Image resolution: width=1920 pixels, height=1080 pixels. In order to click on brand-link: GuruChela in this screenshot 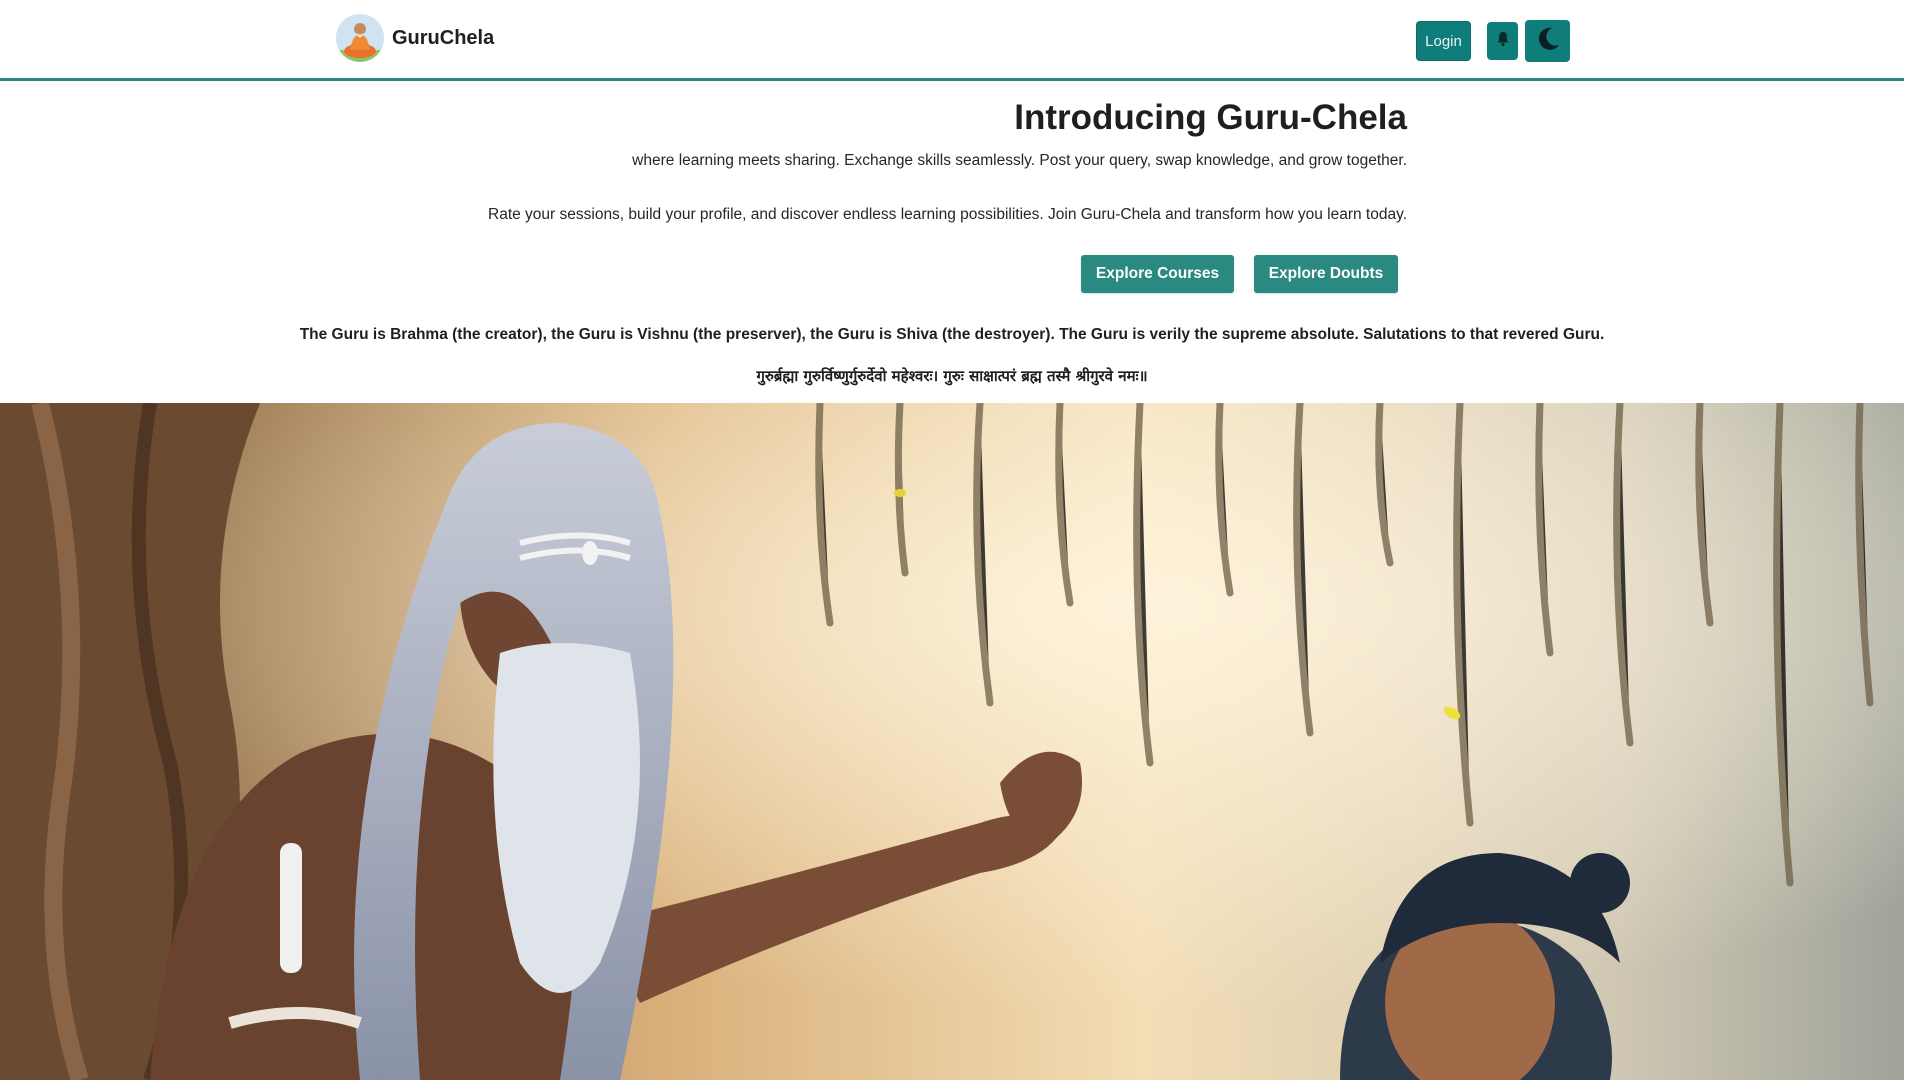, I will do `click(415, 38)`.